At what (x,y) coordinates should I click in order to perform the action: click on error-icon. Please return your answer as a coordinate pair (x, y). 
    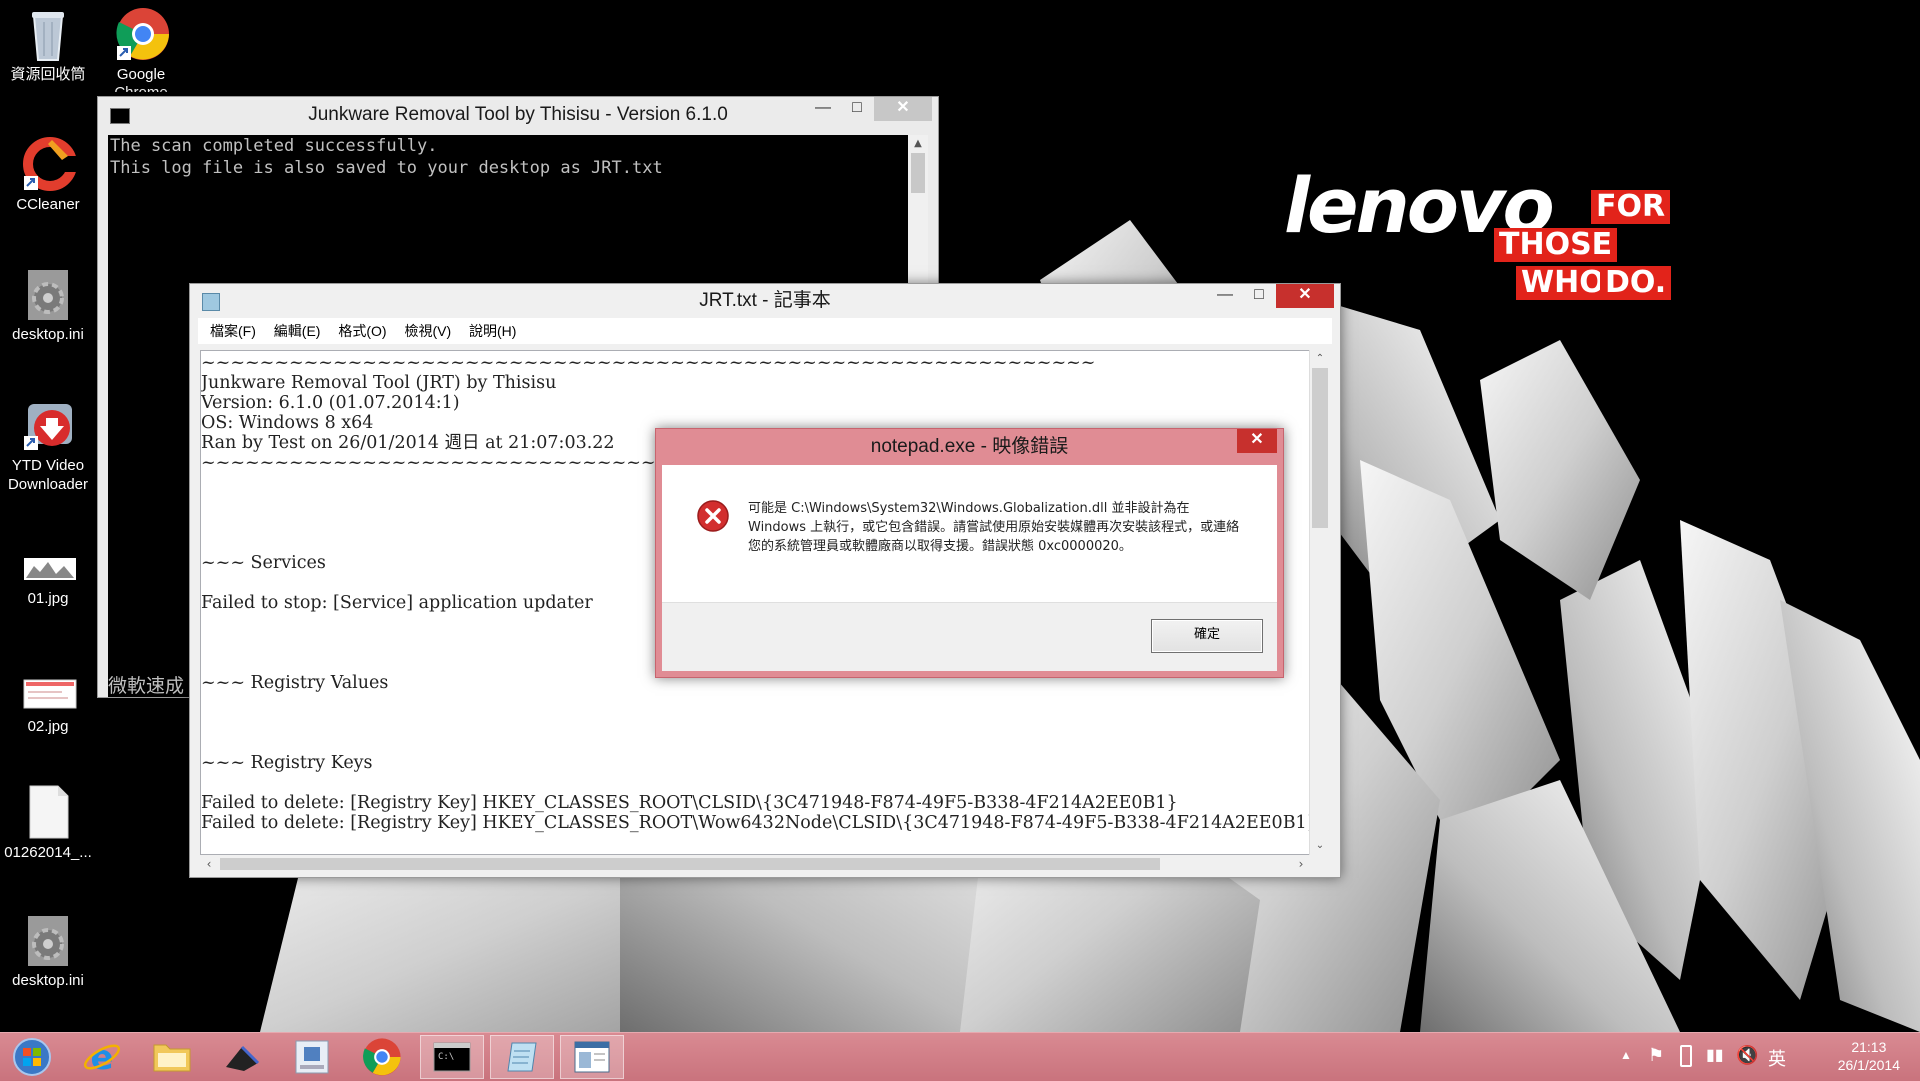
    Looking at the image, I should click on (713, 518).